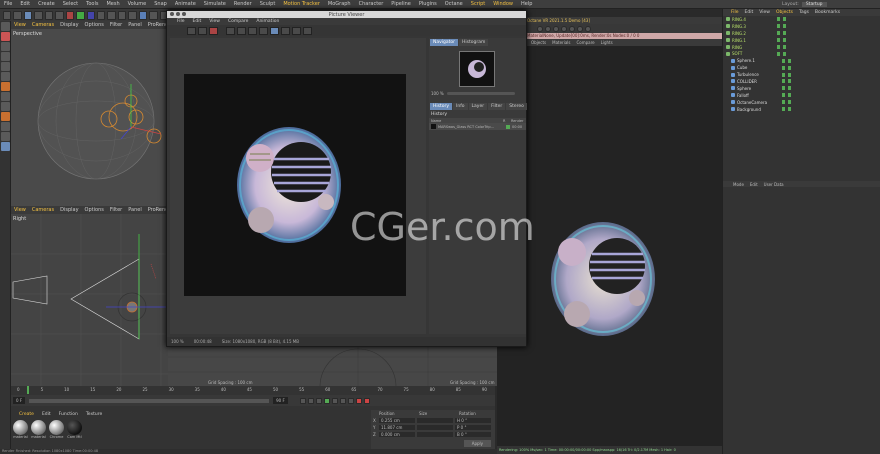 This screenshot has height=454, width=880. Describe the element at coordinates (49, 15) in the screenshot. I see `scale-icon` at that location.